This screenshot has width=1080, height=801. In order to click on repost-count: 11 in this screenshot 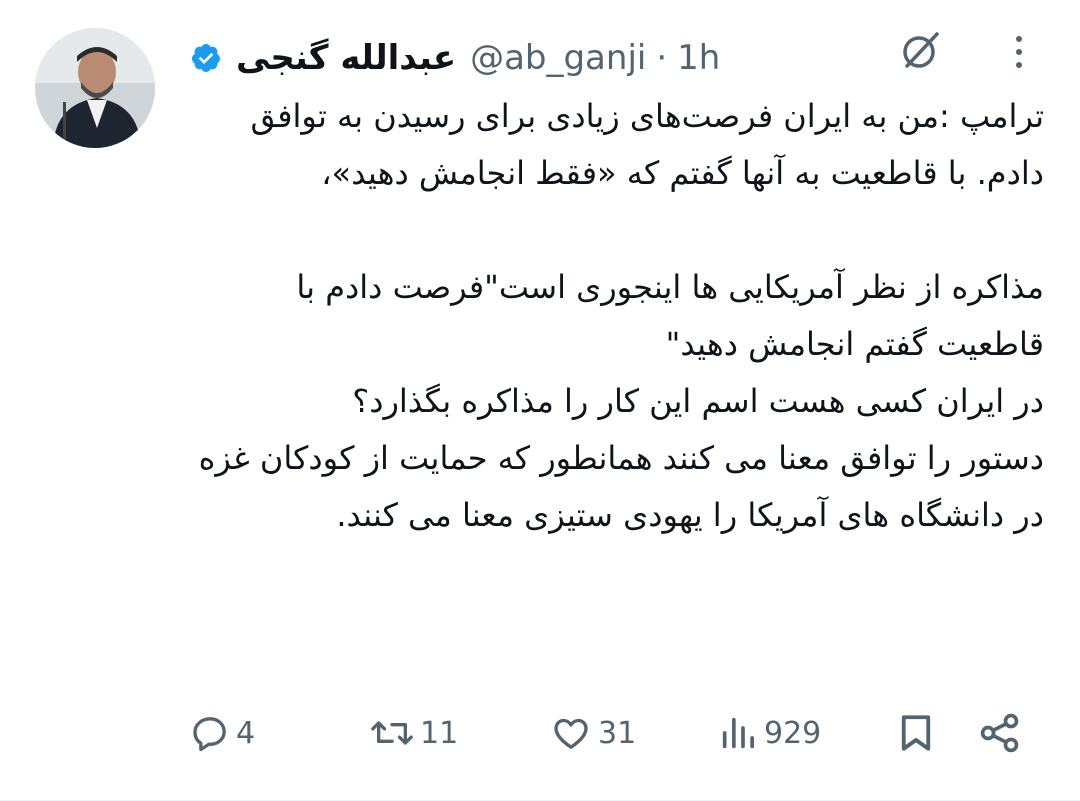, I will do `click(439, 733)`.